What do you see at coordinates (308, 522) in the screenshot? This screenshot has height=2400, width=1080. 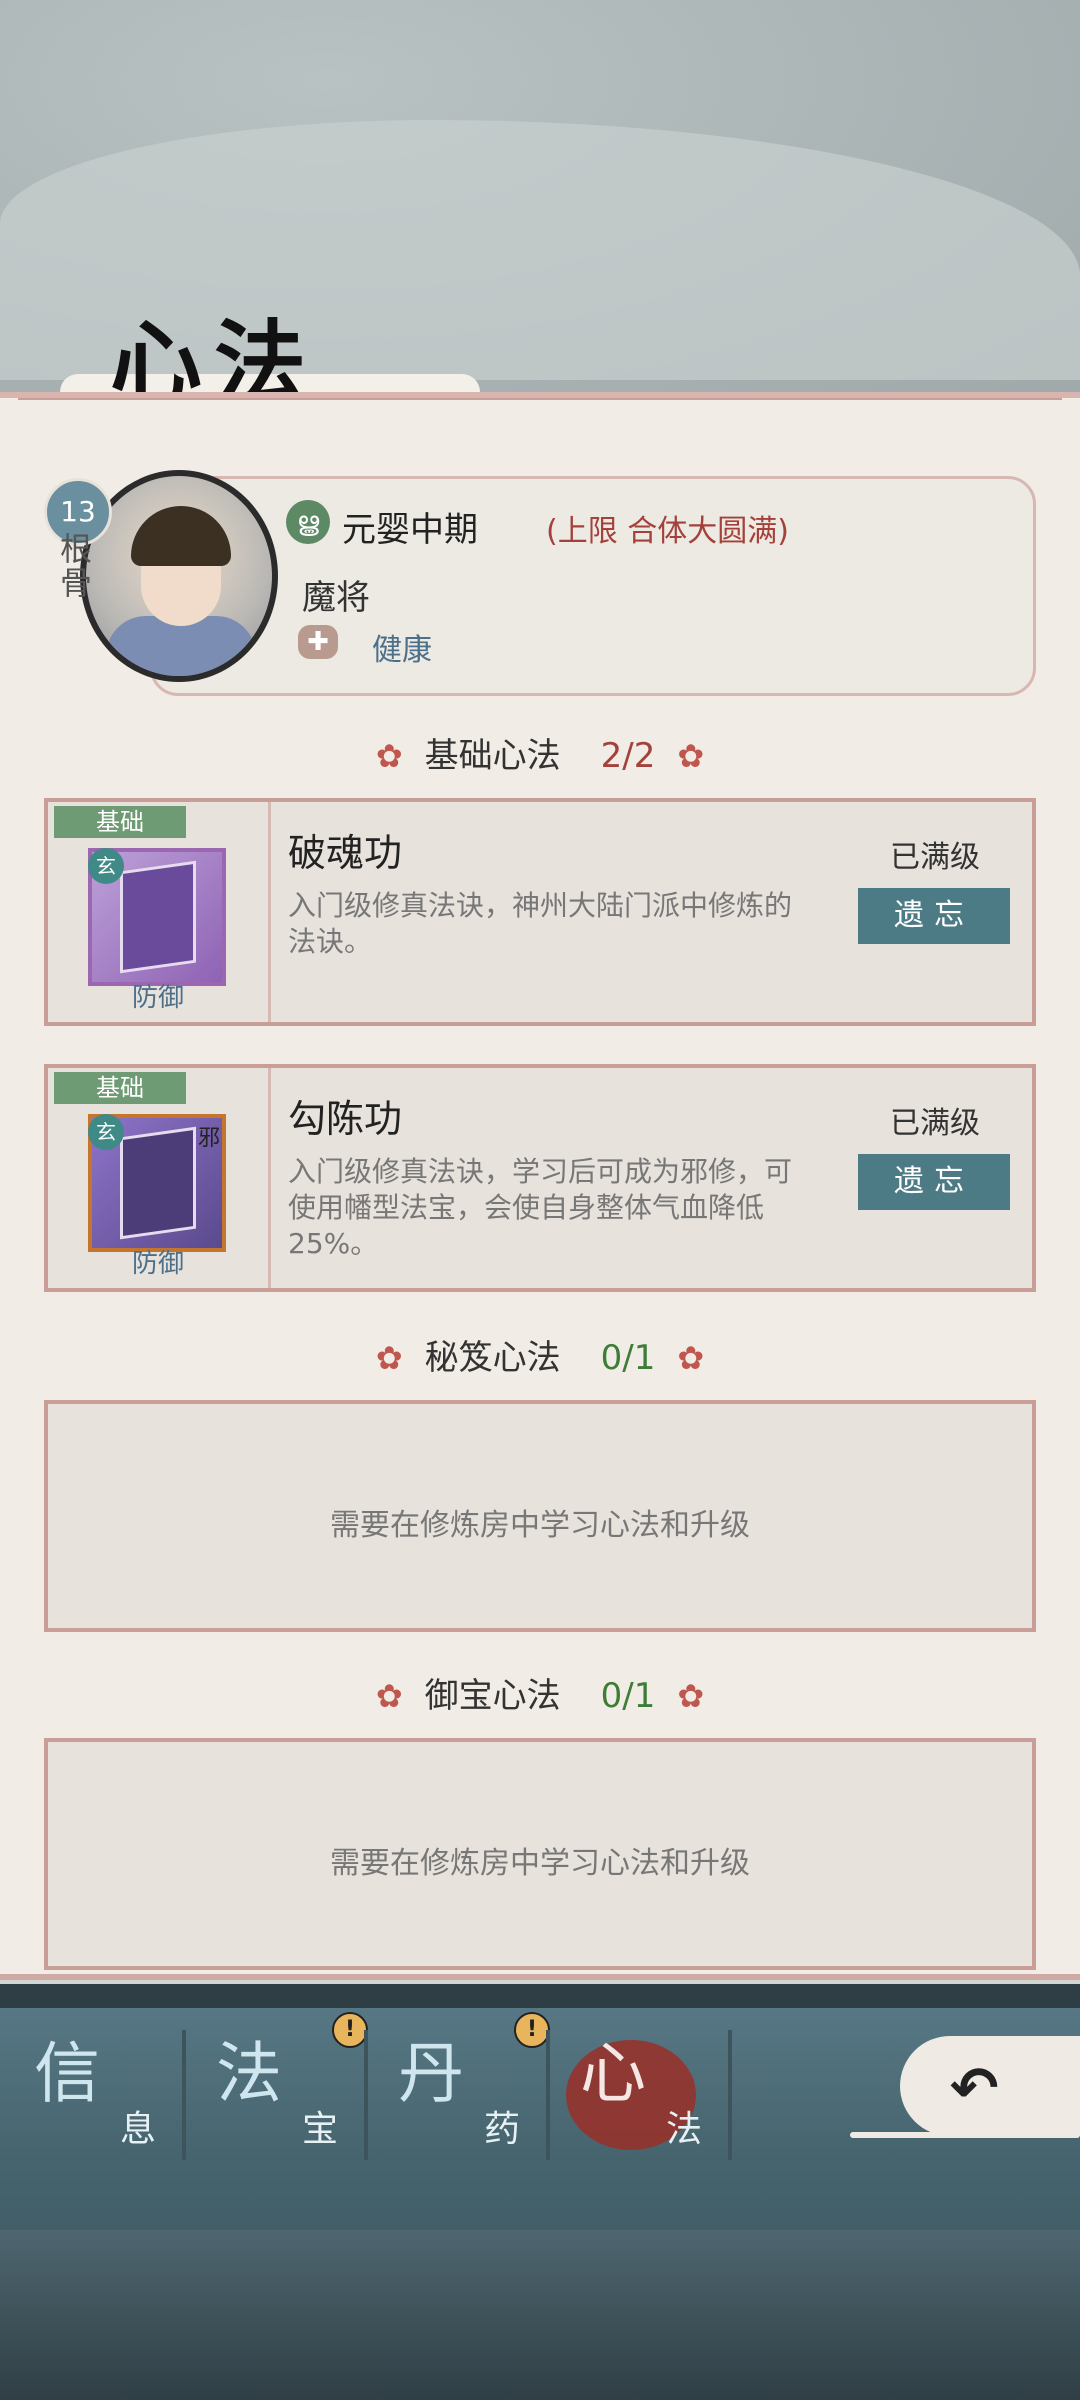 I see `realm-swirl-icon: ൠ` at bounding box center [308, 522].